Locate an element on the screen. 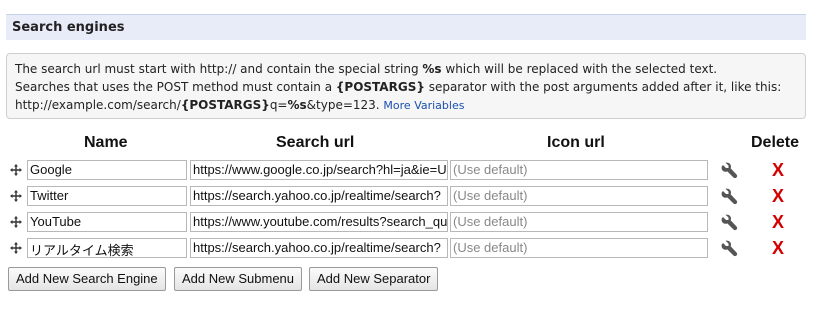 Image resolution: width=814 pixels, height=310 pixels. engine-name-input: Google is located at coordinates (107, 170).